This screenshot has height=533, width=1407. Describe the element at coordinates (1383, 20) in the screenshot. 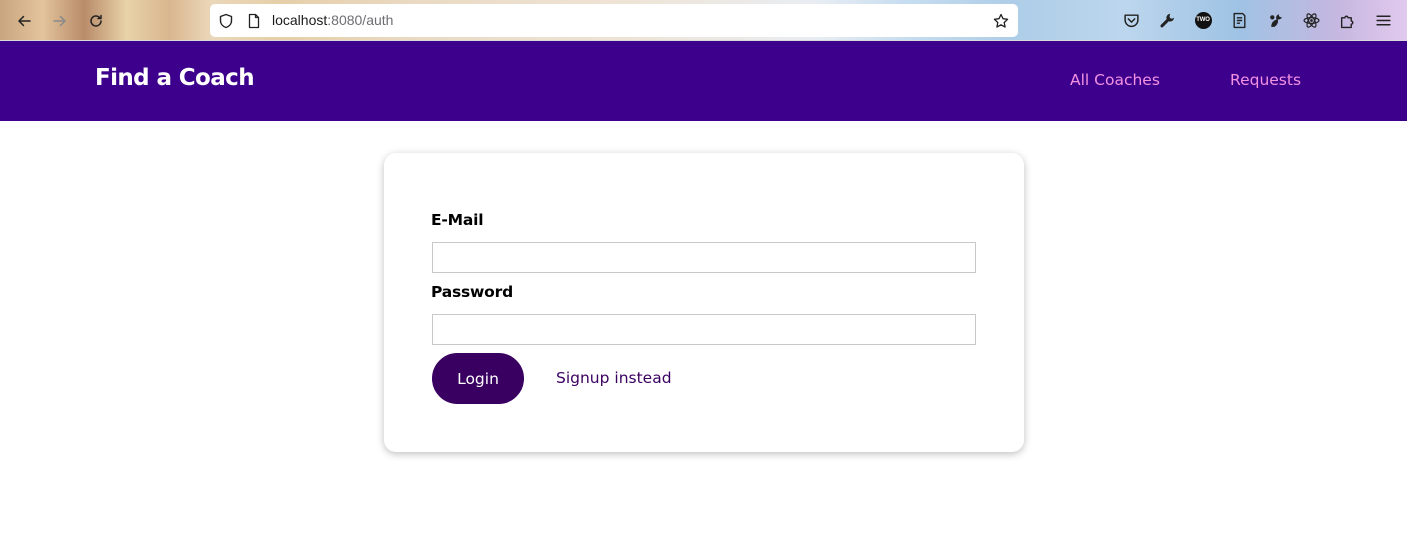

I see `menu-icon` at that location.